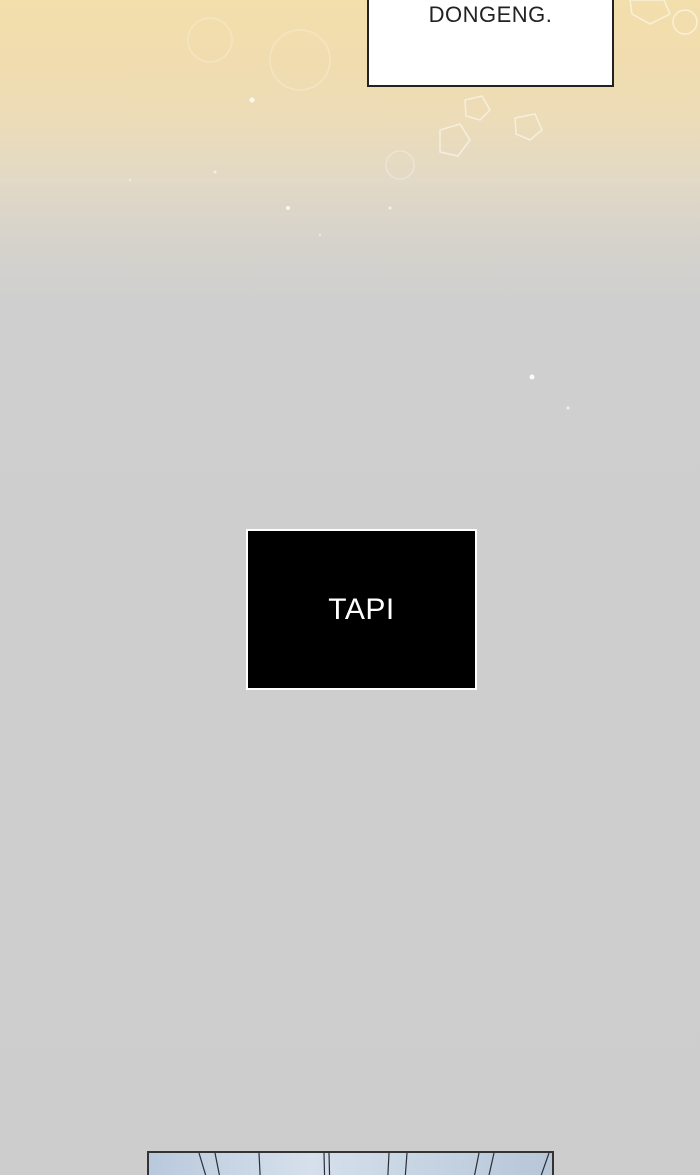 The height and width of the screenshot is (1175, 700). I want to click on caption-text: DONGENG., so click(490, 14).